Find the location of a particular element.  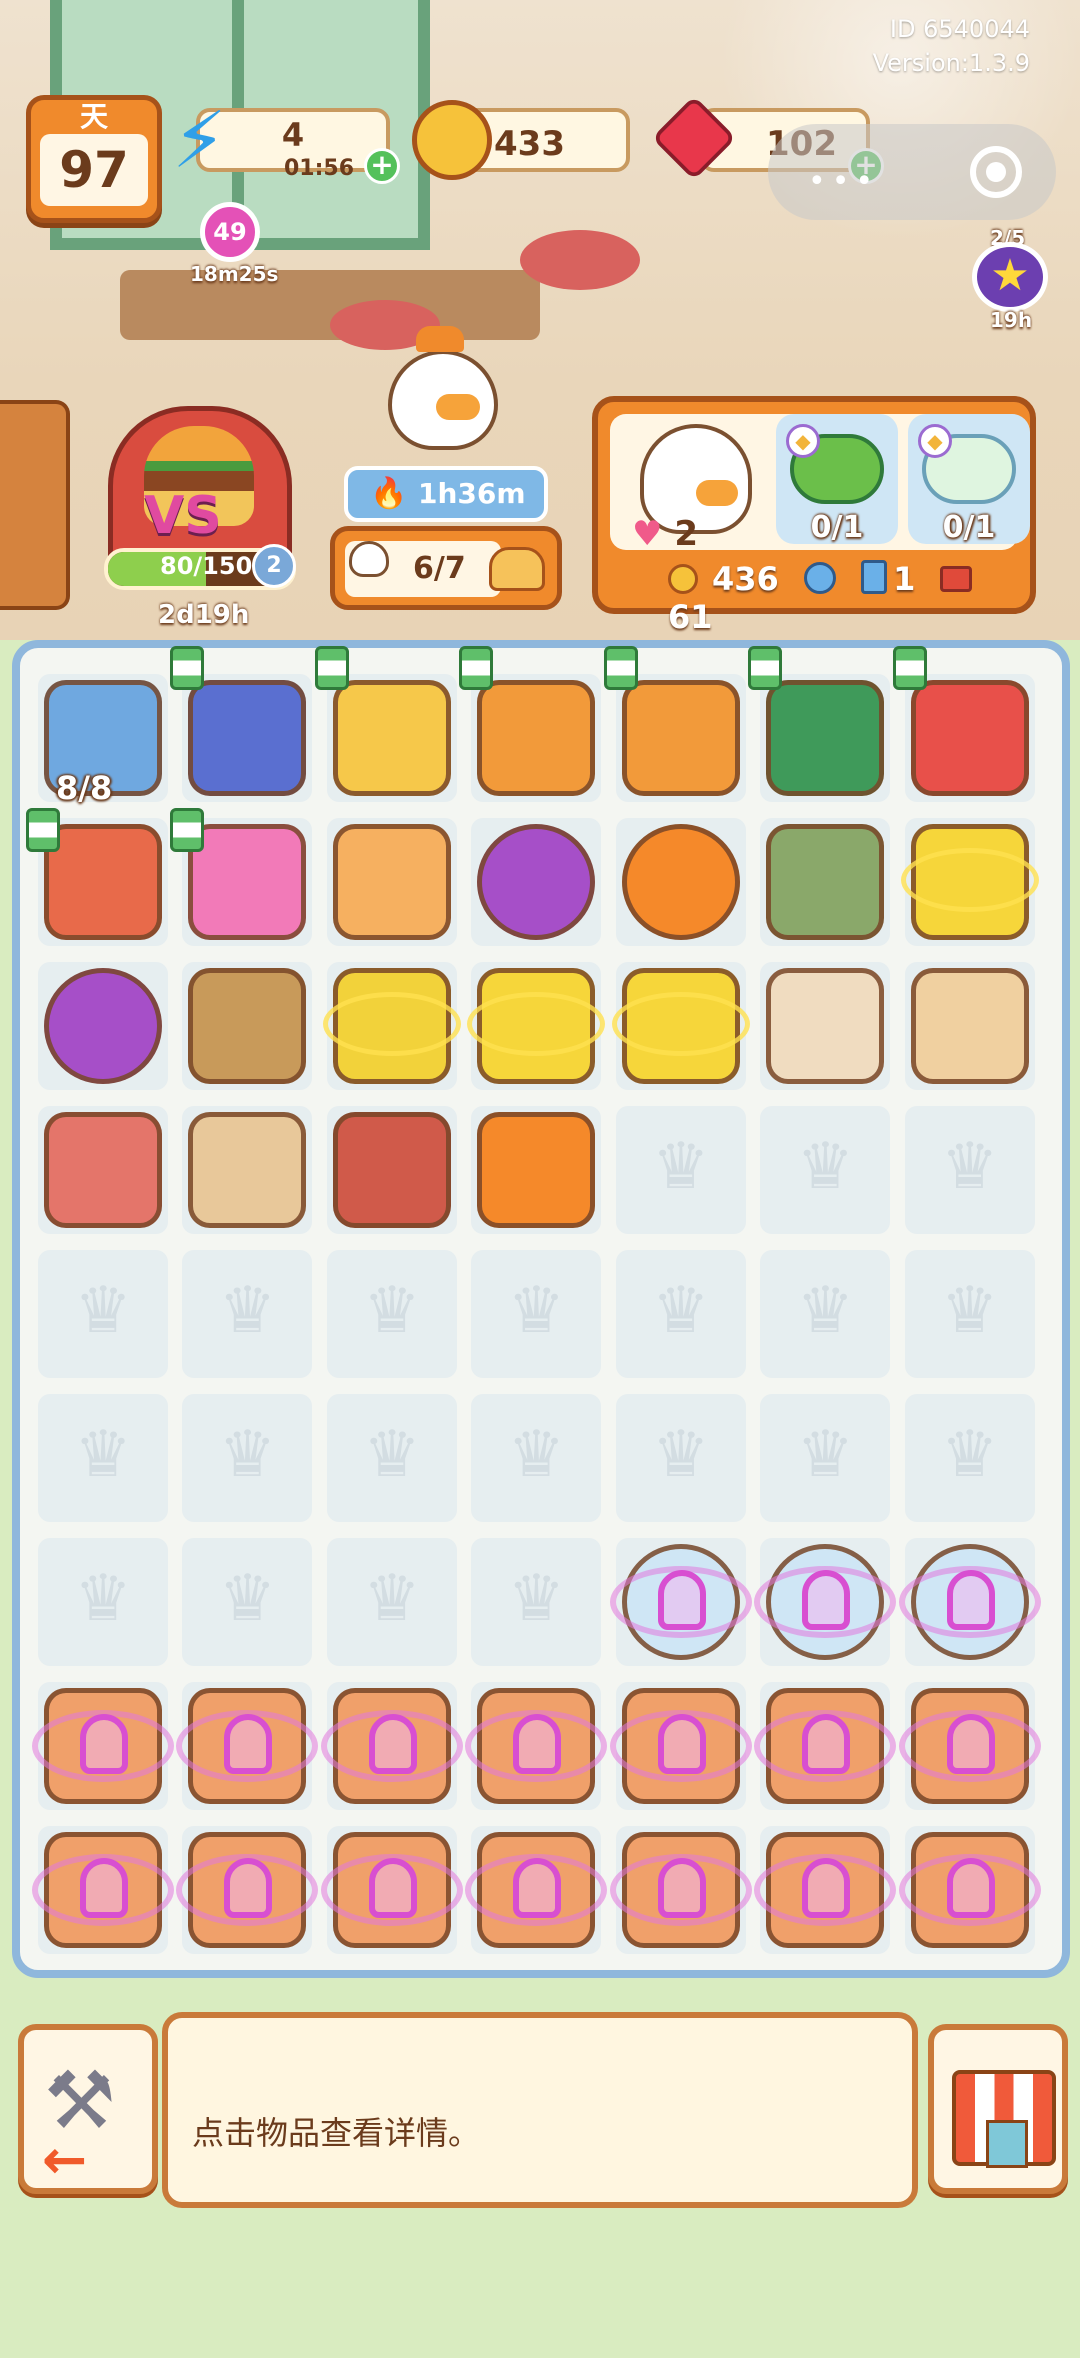

latte-icon is located at coordinates (825, 1026).